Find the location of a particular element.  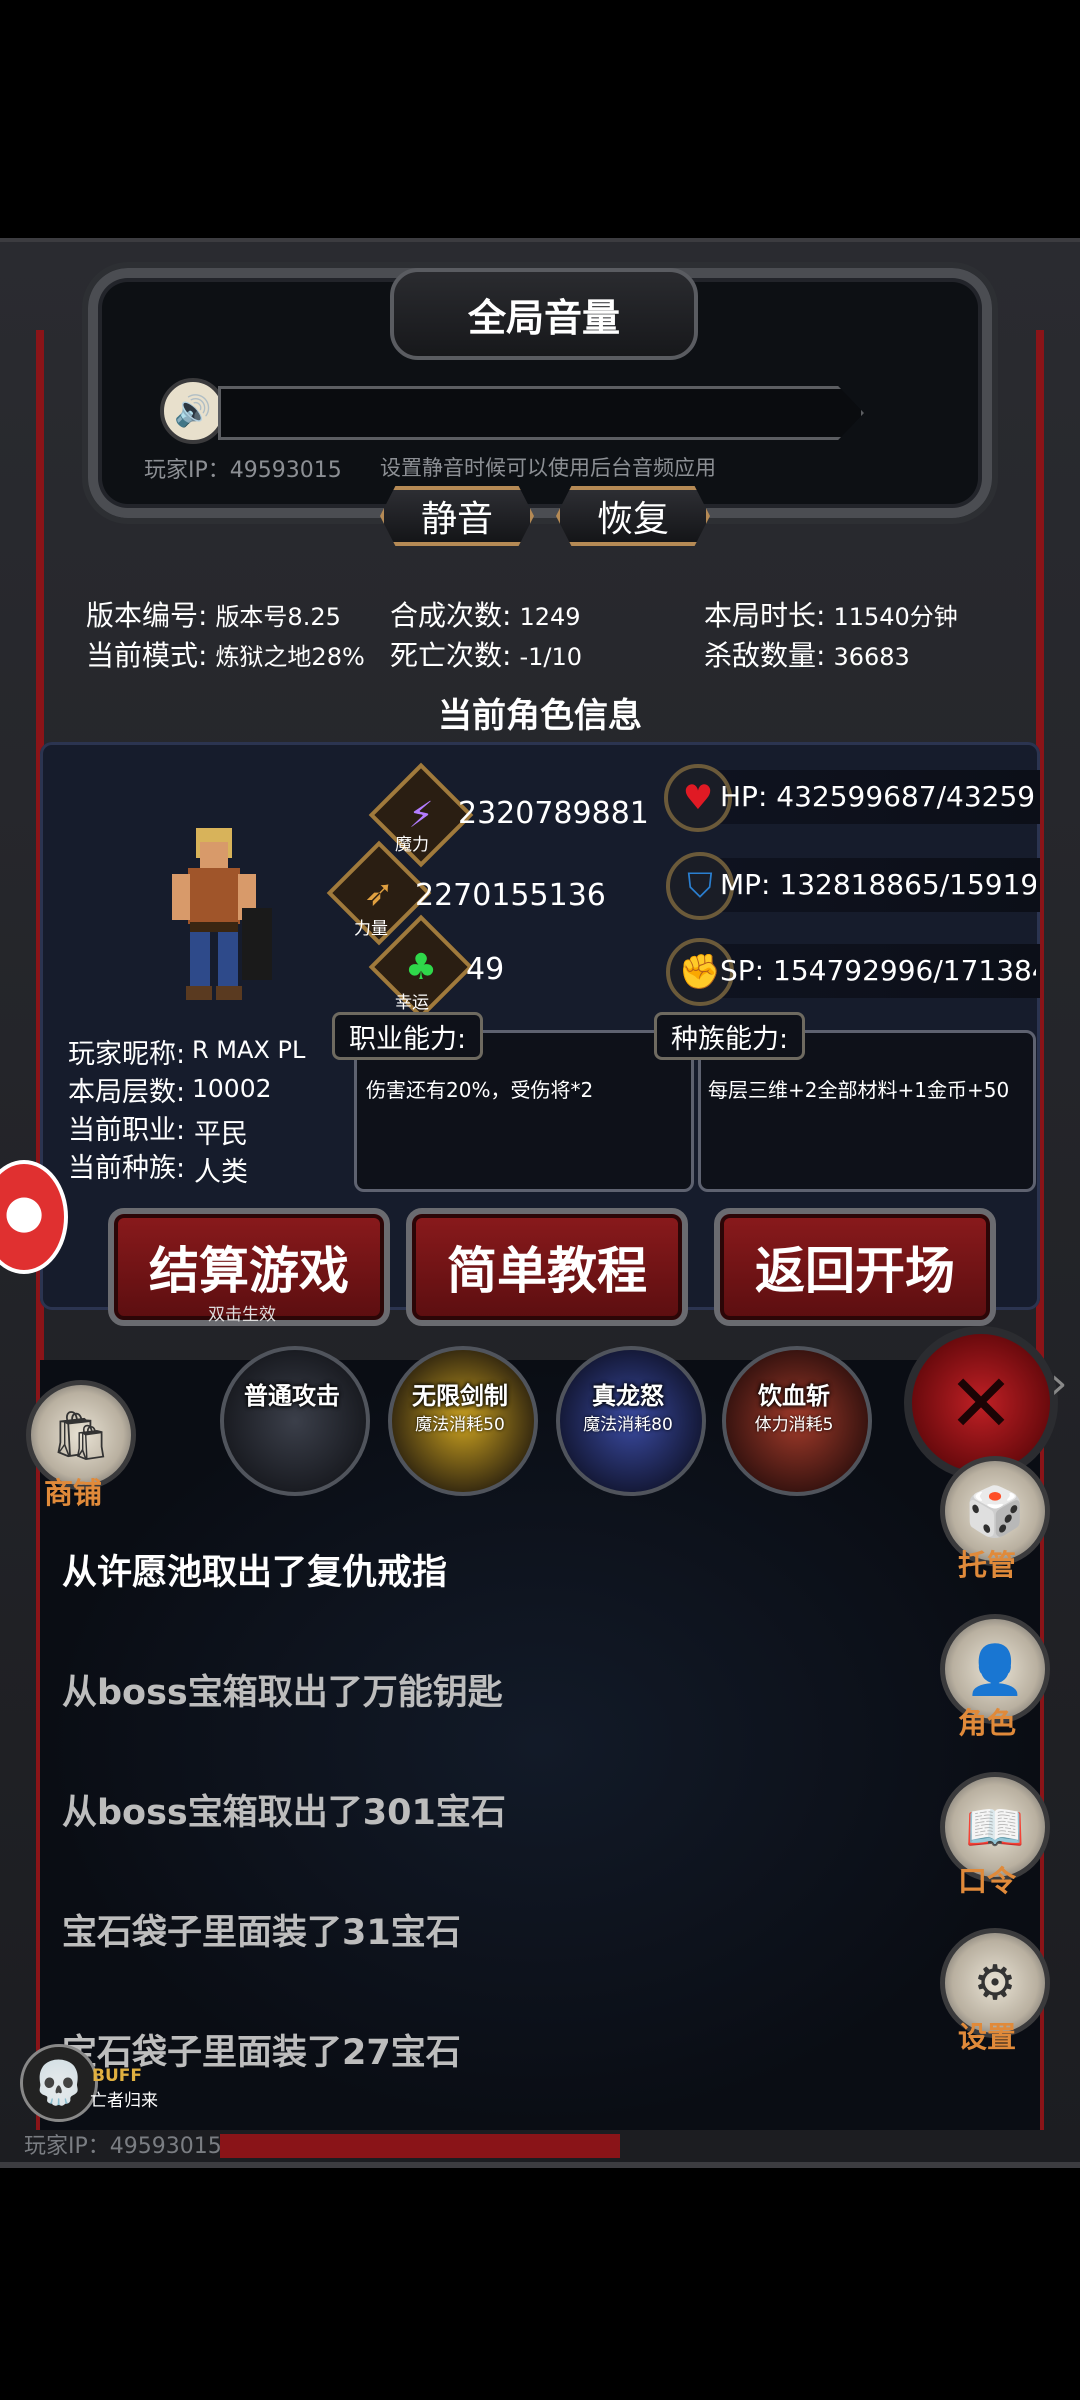

mode-stat: 当前模式: 炼狱之地28% is located at coordinates (225, 655).